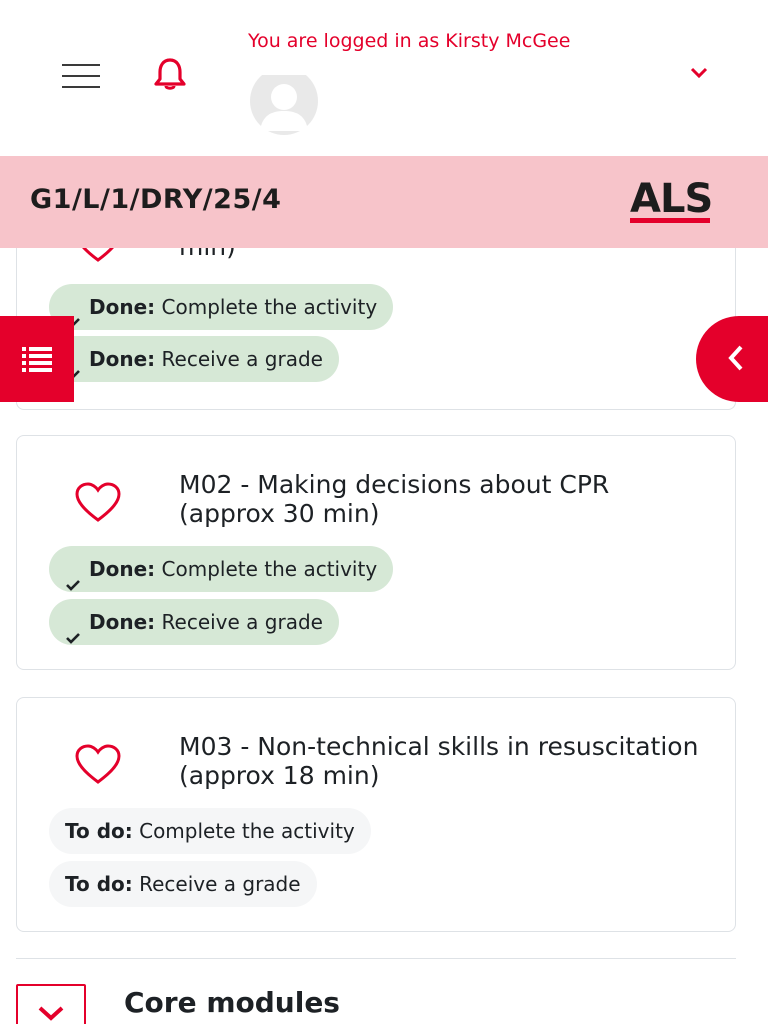 The image size is (768, 1024). Describe the element at coordinates (409, 41) in the screenshot. I see `logged-in-user-text: You are logged in as Kirsty McGee` at that location.